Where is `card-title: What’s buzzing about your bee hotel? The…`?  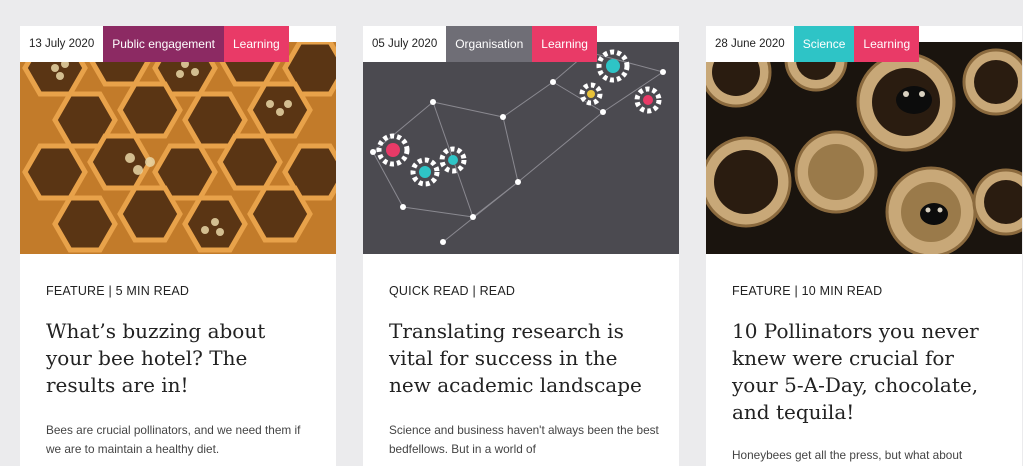 card-title: What’s buzzing about your bee hotel? The… is located at coordinates (181, 358).